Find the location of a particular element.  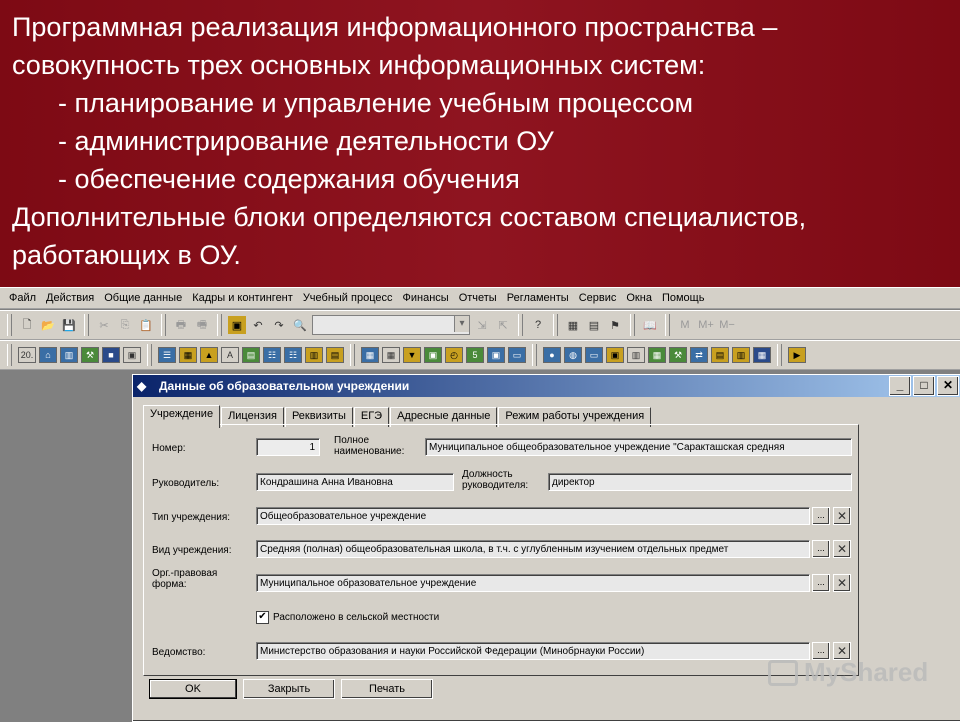

five-icon: 5 is located at coordinates (475, 355).